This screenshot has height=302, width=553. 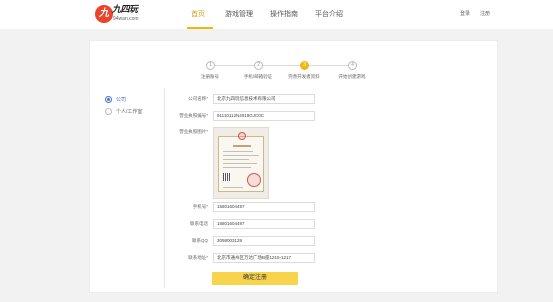 I want to click on company-name-input: 北京九四玩信息技术有限公司, so click(x=264, y=99).